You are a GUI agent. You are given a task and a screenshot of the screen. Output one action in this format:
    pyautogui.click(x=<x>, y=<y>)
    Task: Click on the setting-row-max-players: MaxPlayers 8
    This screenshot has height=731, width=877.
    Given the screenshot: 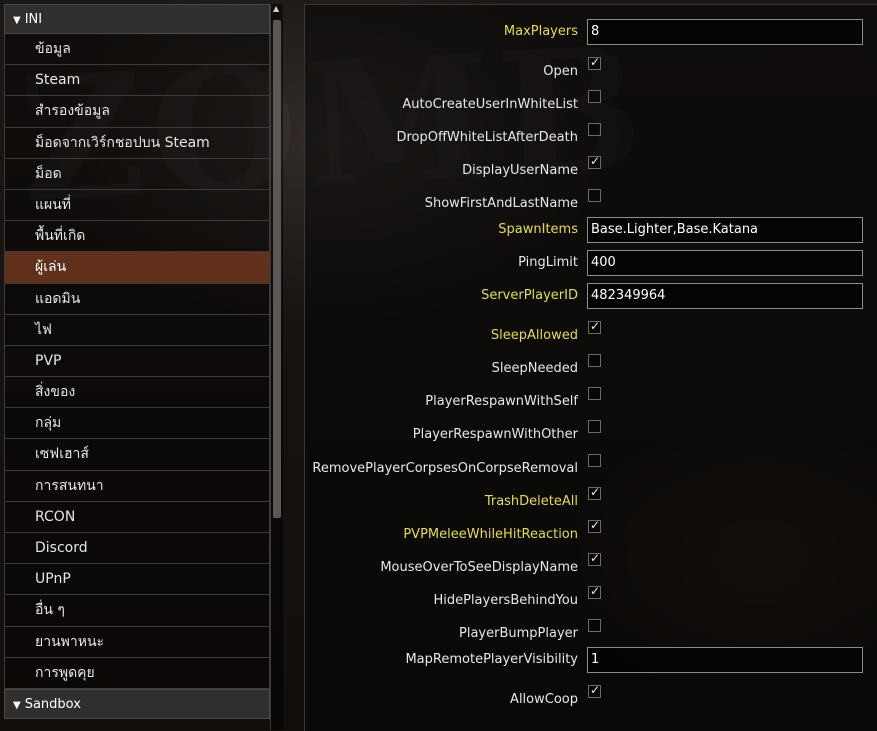 What is the action you would take?
    pyautogui.click(x=591, y=31)
    